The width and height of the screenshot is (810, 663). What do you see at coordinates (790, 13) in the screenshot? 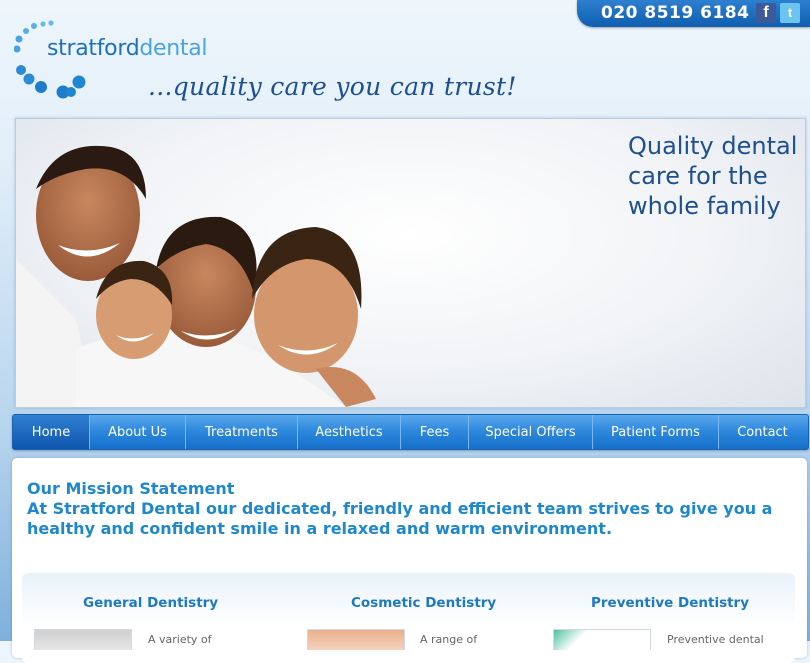
I see `twitter-icon: t` at bounding box center [790, 13].